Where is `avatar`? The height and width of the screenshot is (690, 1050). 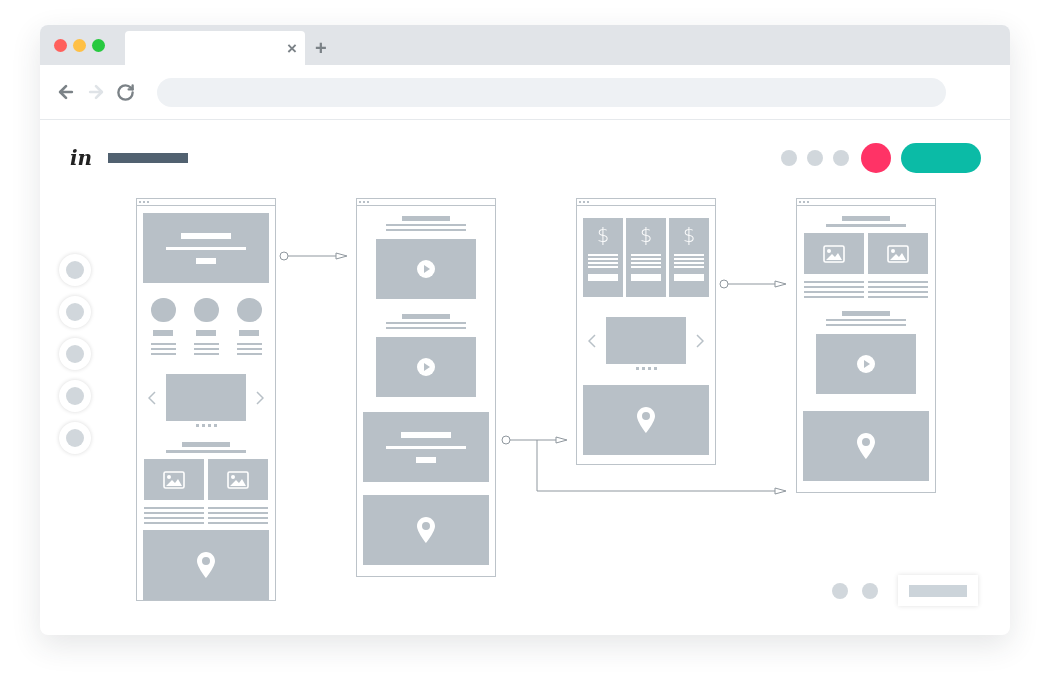
avatar is located at coordinates (876, 158).